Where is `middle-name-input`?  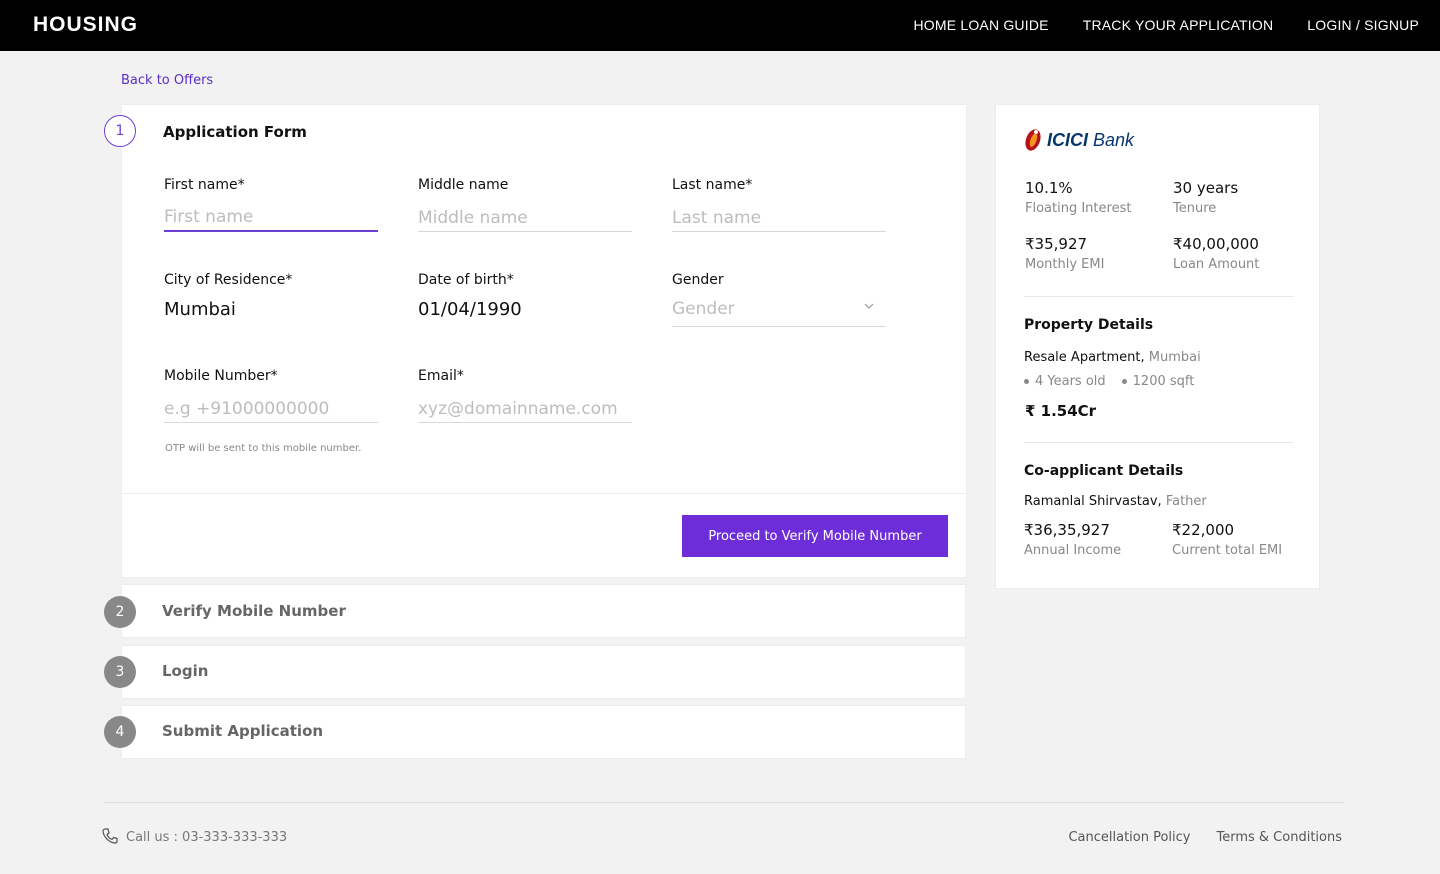
middle-name-input is located at coordinates (525, 218).